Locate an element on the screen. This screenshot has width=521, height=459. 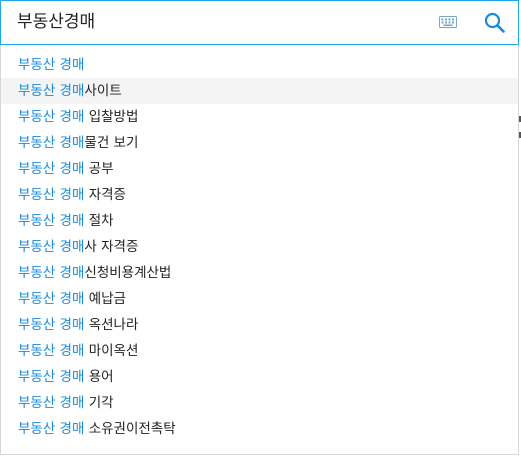
suggestion-item: 부동산 경매 자격증 is located at coordinates (259, 195).